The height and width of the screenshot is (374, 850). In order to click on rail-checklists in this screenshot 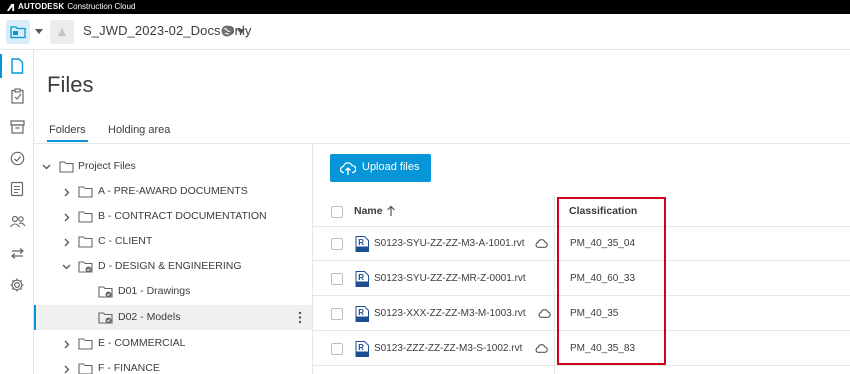, I will do `click(17, 189)`.